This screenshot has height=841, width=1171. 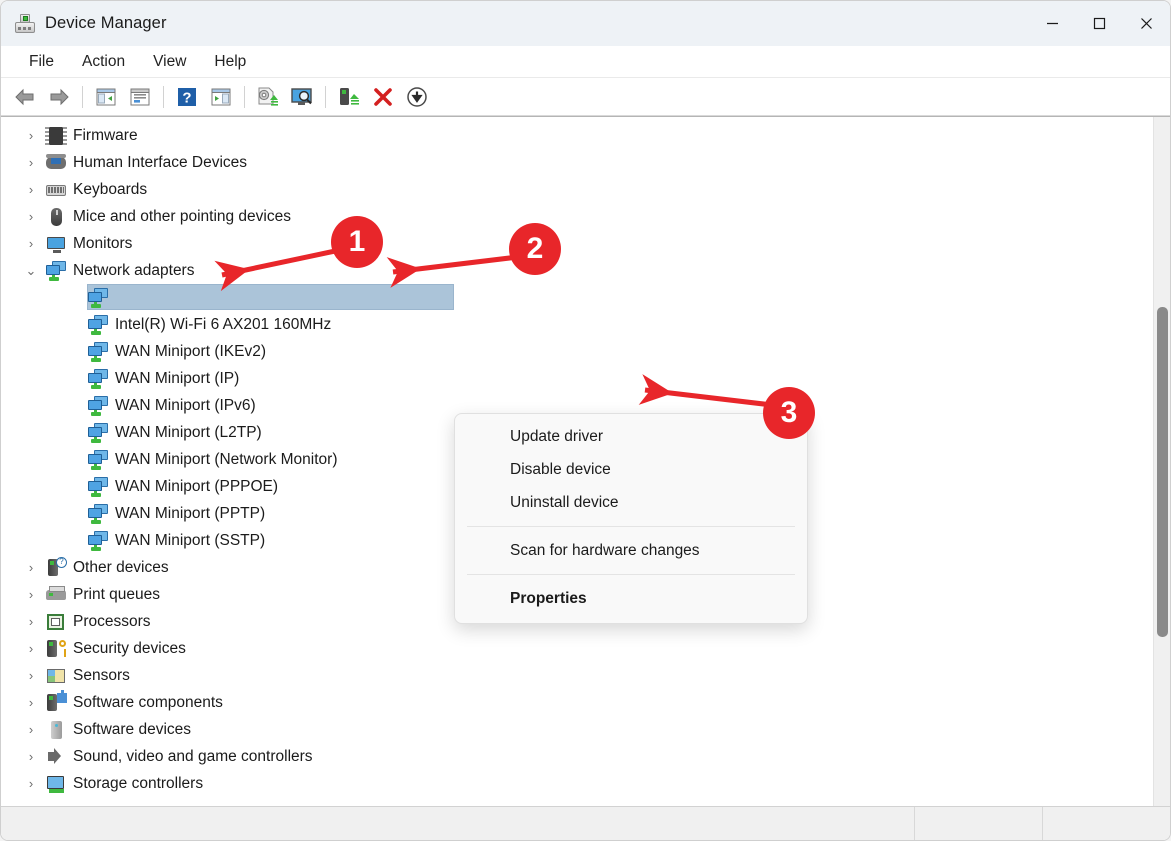 What do you see at coordinates (56, 784) in the screenshot?
I see `storage-controller-icon` at bounding box center [56, 784].